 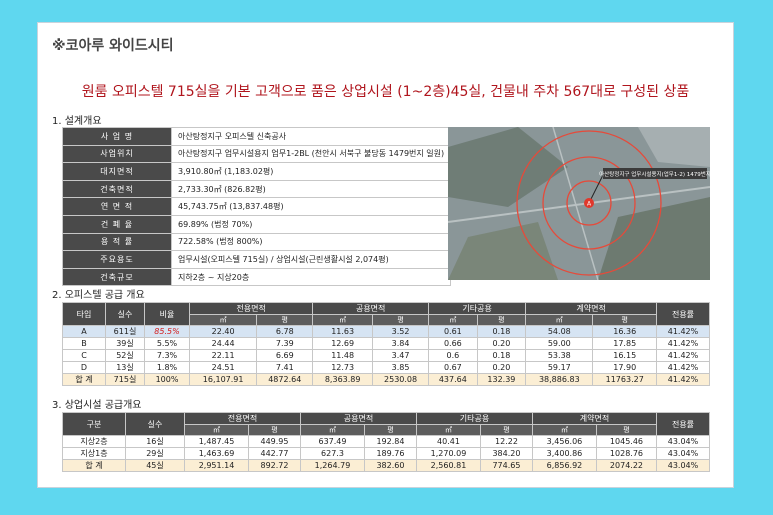 I want to click on table-cell: 12.22, so click(x=506, y=441).